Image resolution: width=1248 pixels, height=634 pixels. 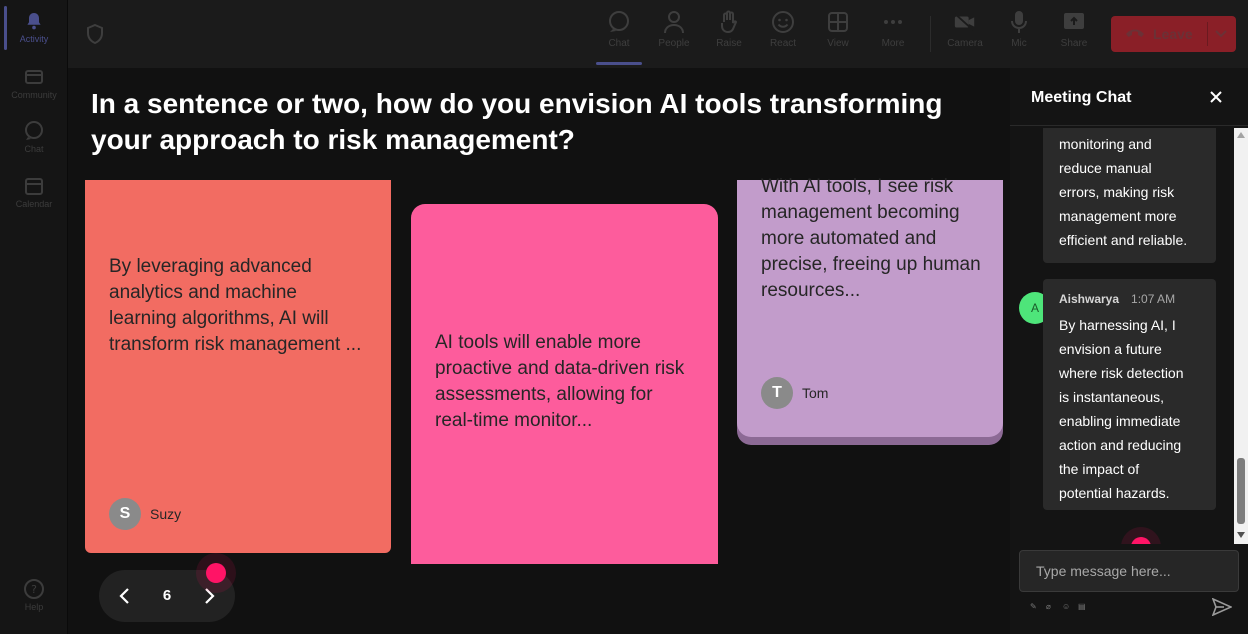 What do you see at coordinates (674, 43) in the screenshot?
I see `people-button-label: People` at bounding box center [674, 43].